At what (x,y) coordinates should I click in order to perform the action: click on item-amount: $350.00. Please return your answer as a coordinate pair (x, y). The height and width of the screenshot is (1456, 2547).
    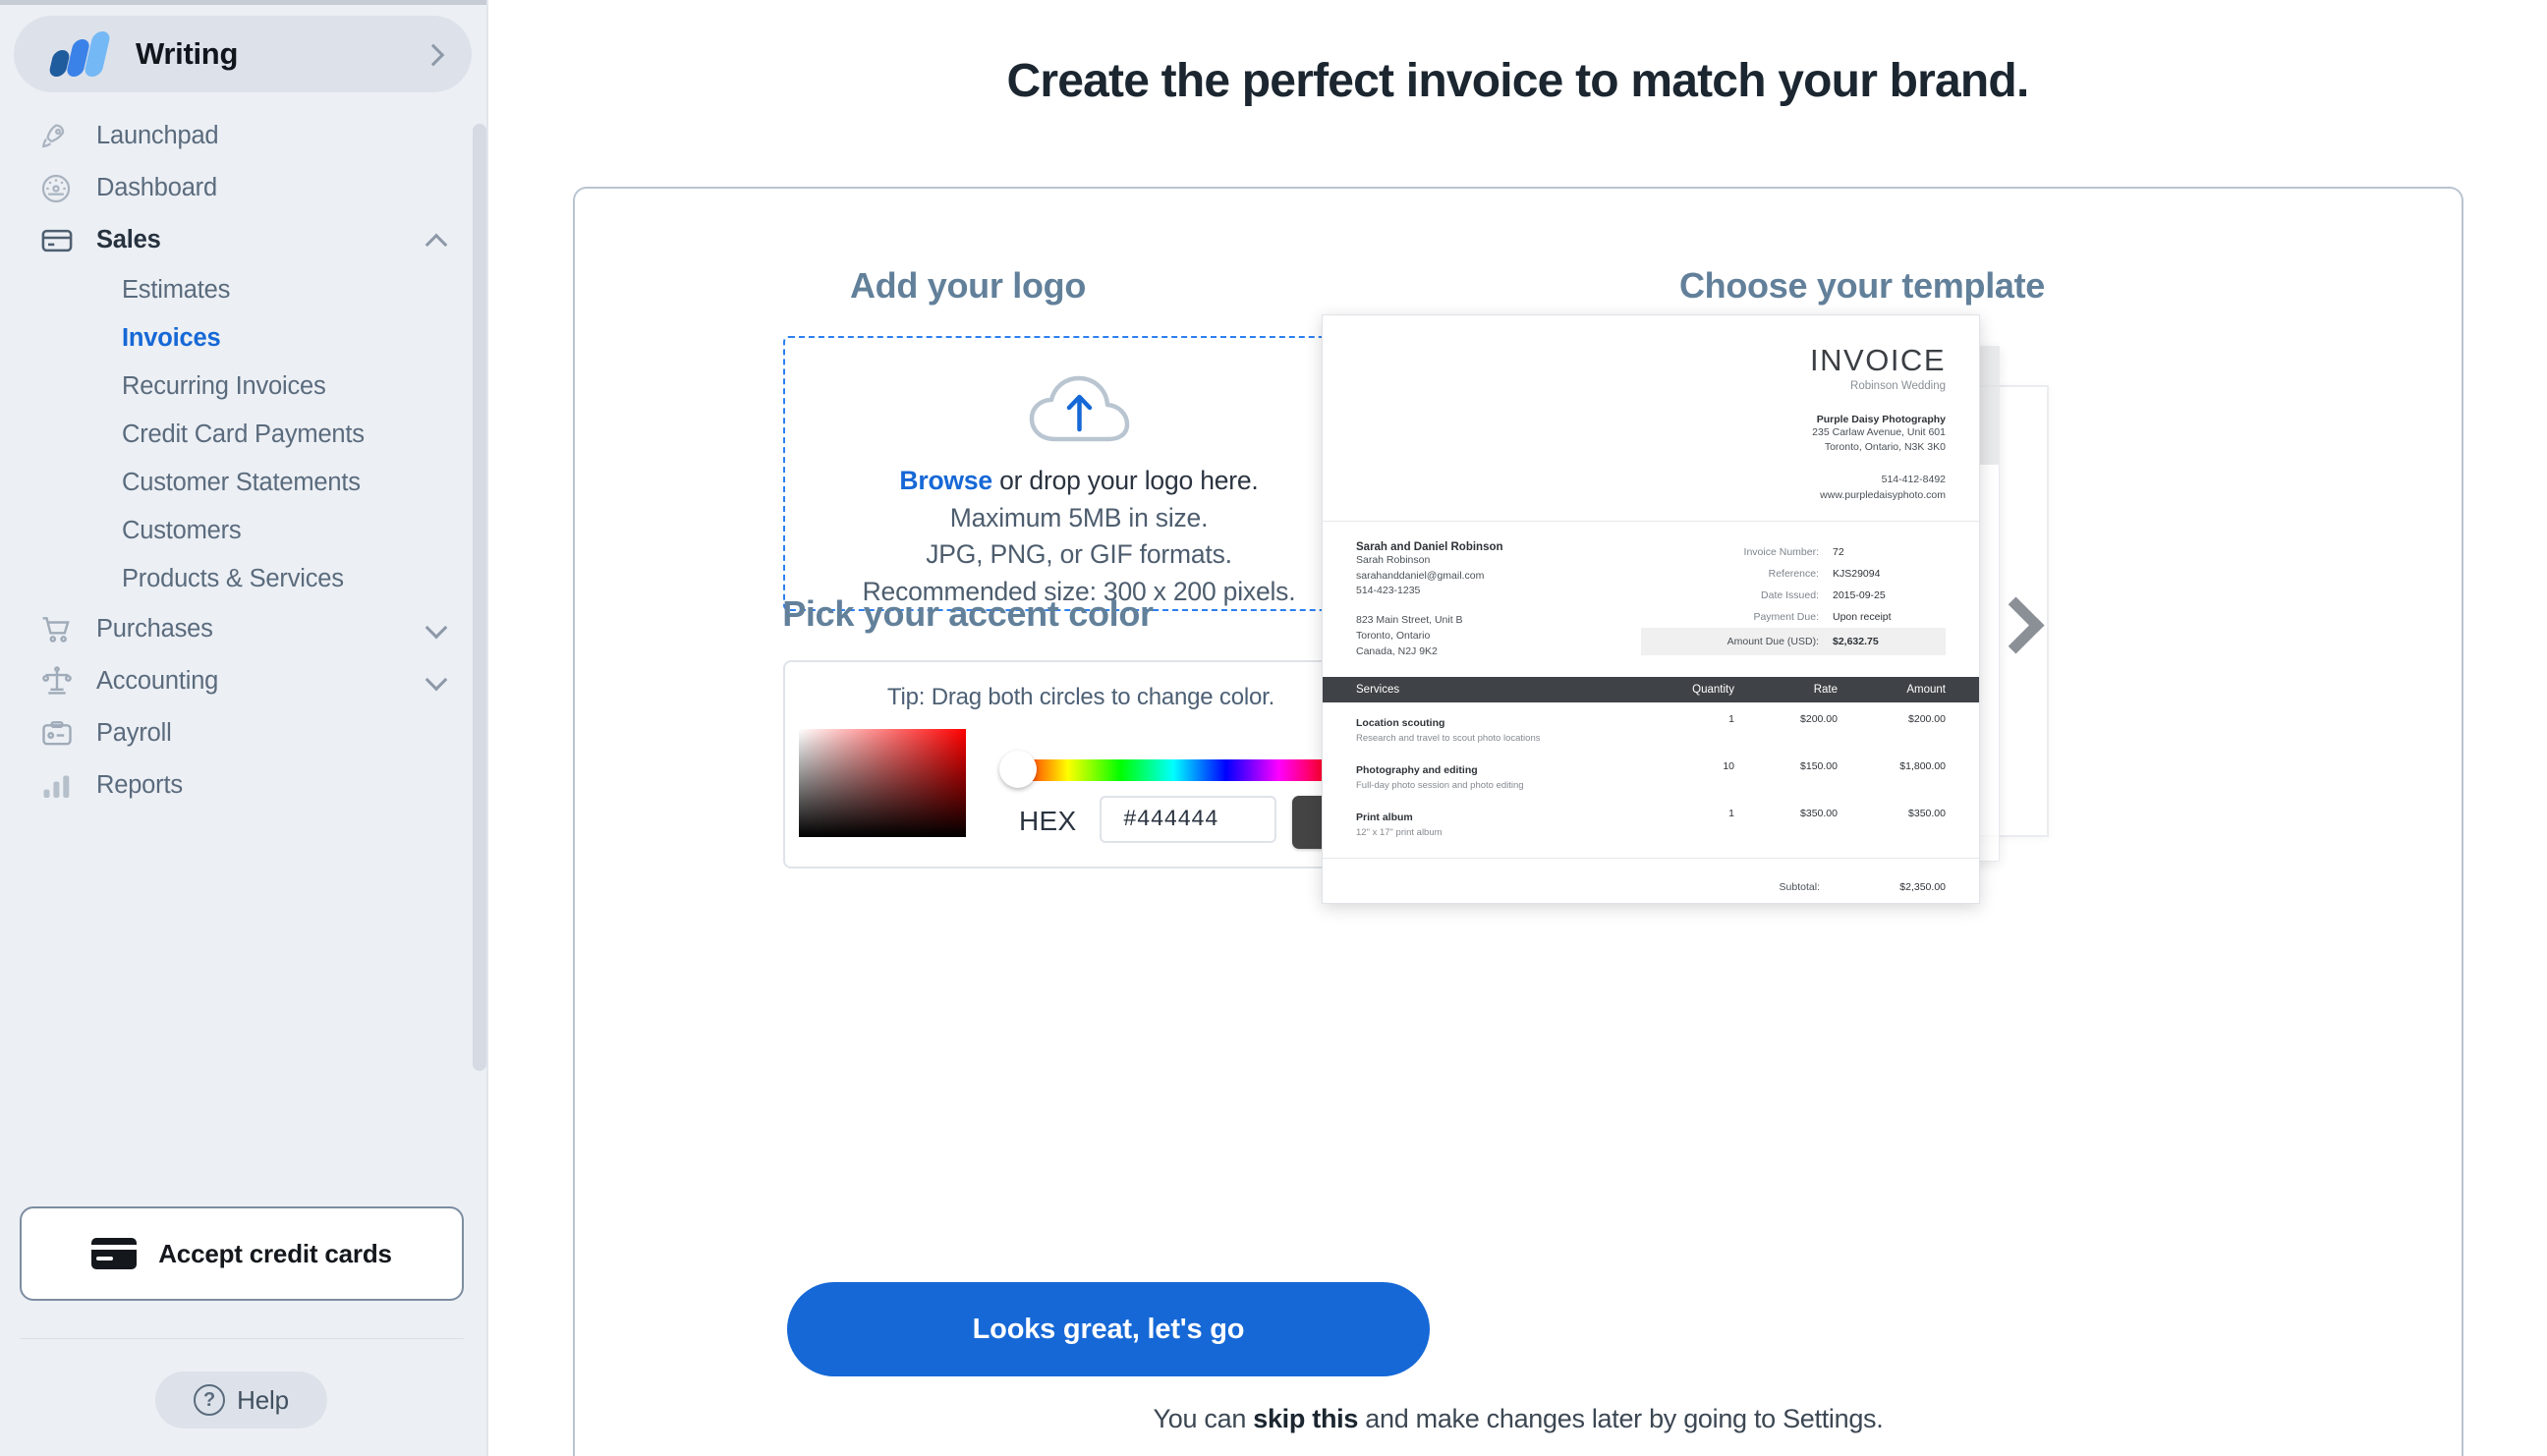
    Looking at the image, I should click on (1927, 814).